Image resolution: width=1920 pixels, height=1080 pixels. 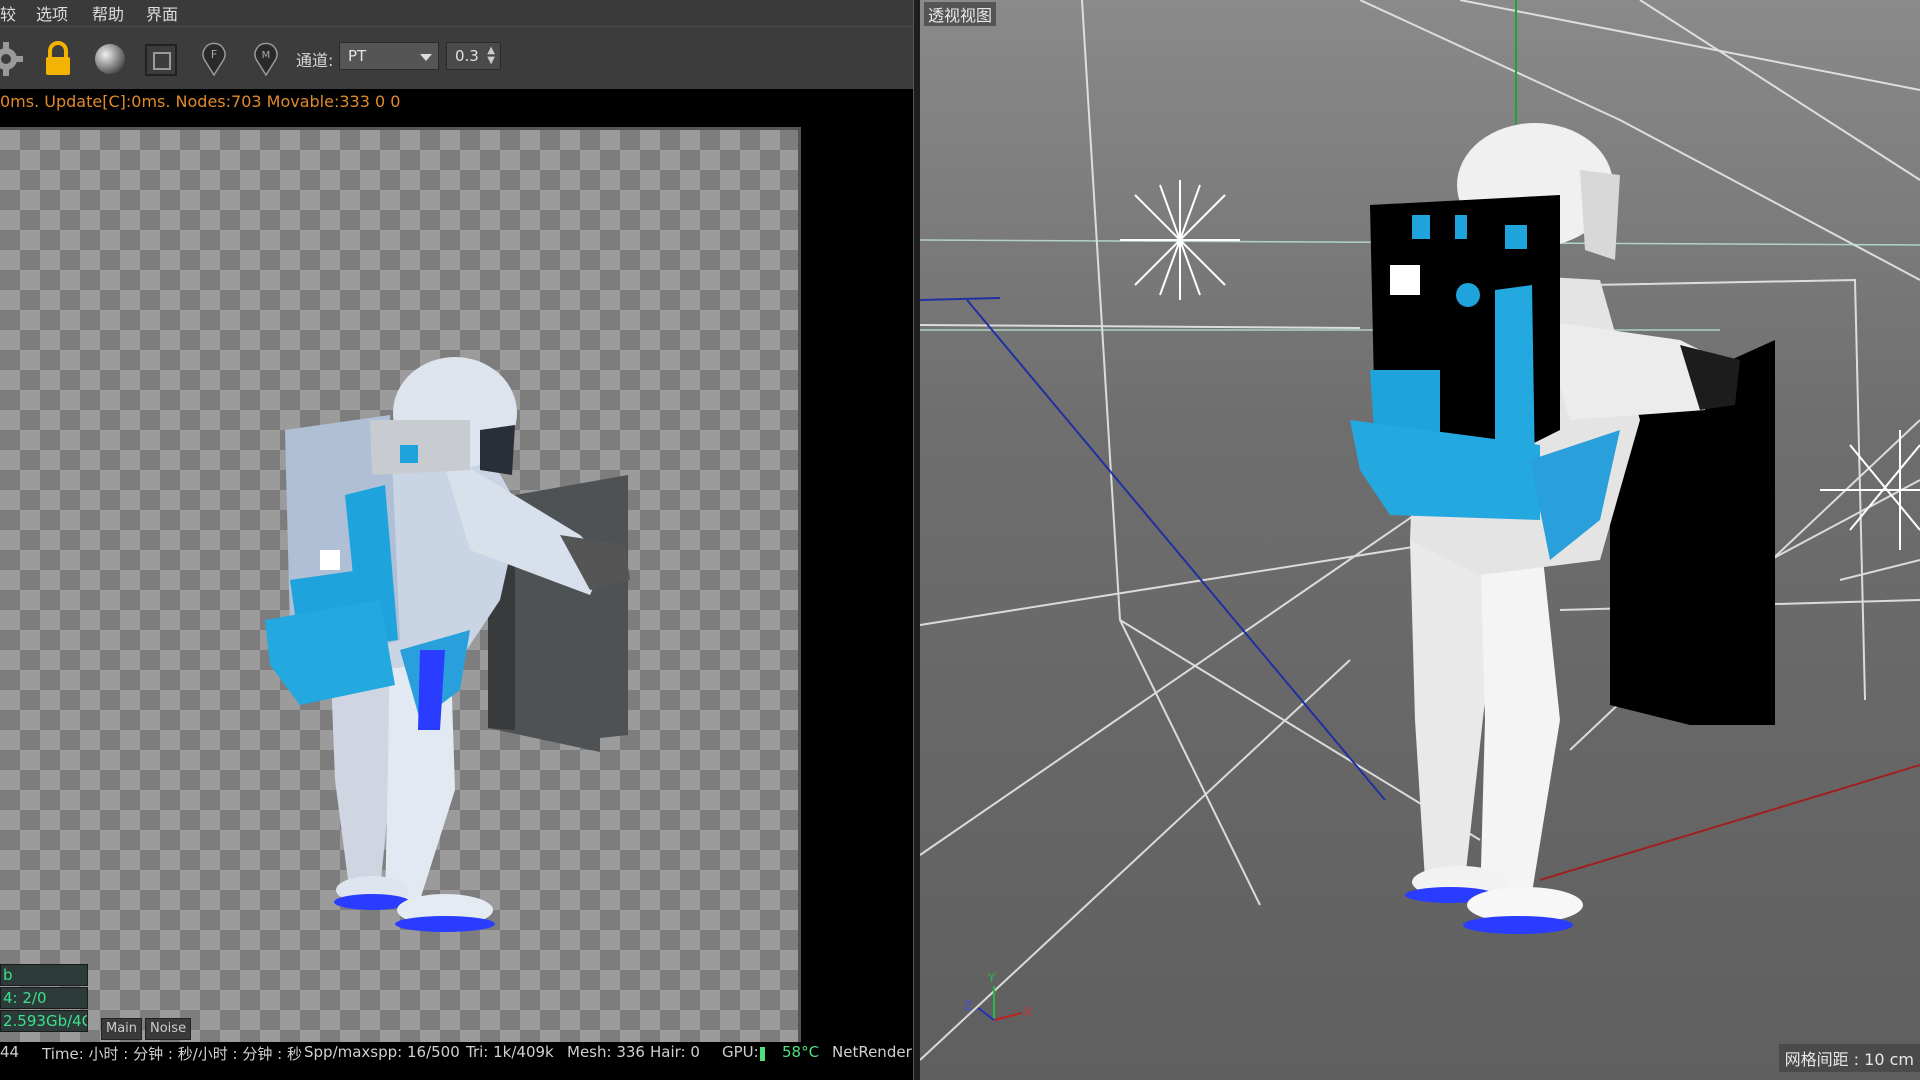 What do you see at coordinates (8, 13) in the screenshot?
I see `menu-item-compare: 较` at bounding box center [8, 13].